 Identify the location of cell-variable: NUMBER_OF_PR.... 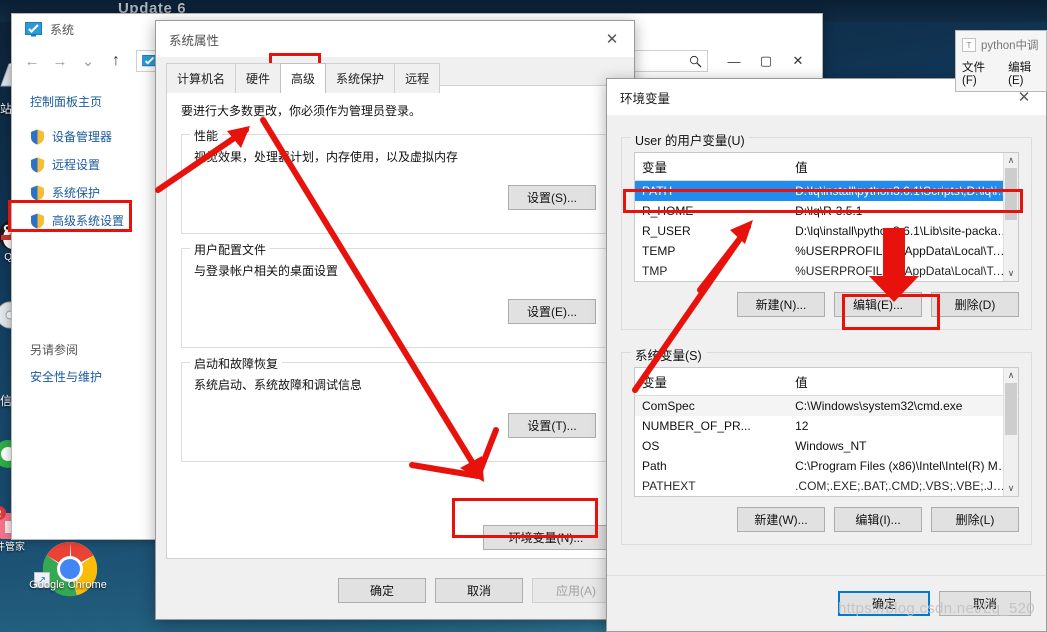
(696, 426).